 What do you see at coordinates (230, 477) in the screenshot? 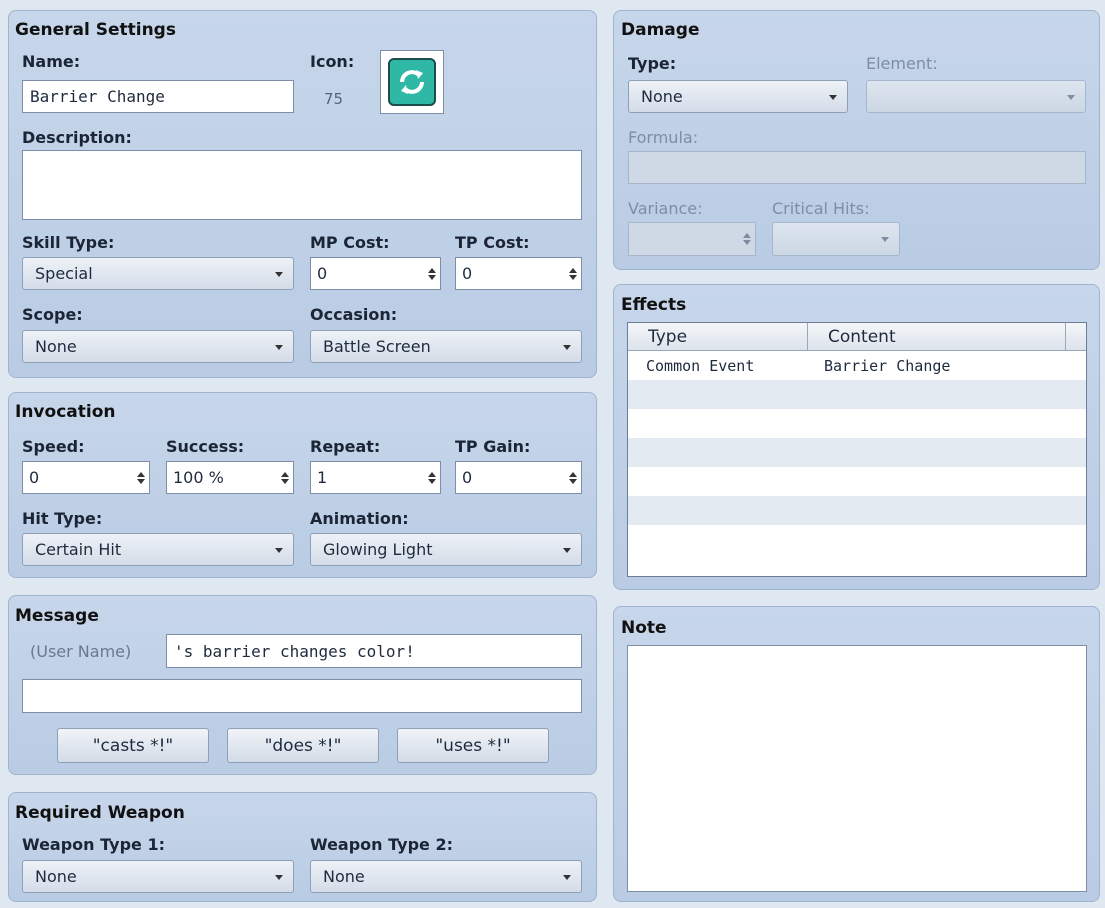
I see `success-stepper: 100 %` at bounding box center [230, 477].